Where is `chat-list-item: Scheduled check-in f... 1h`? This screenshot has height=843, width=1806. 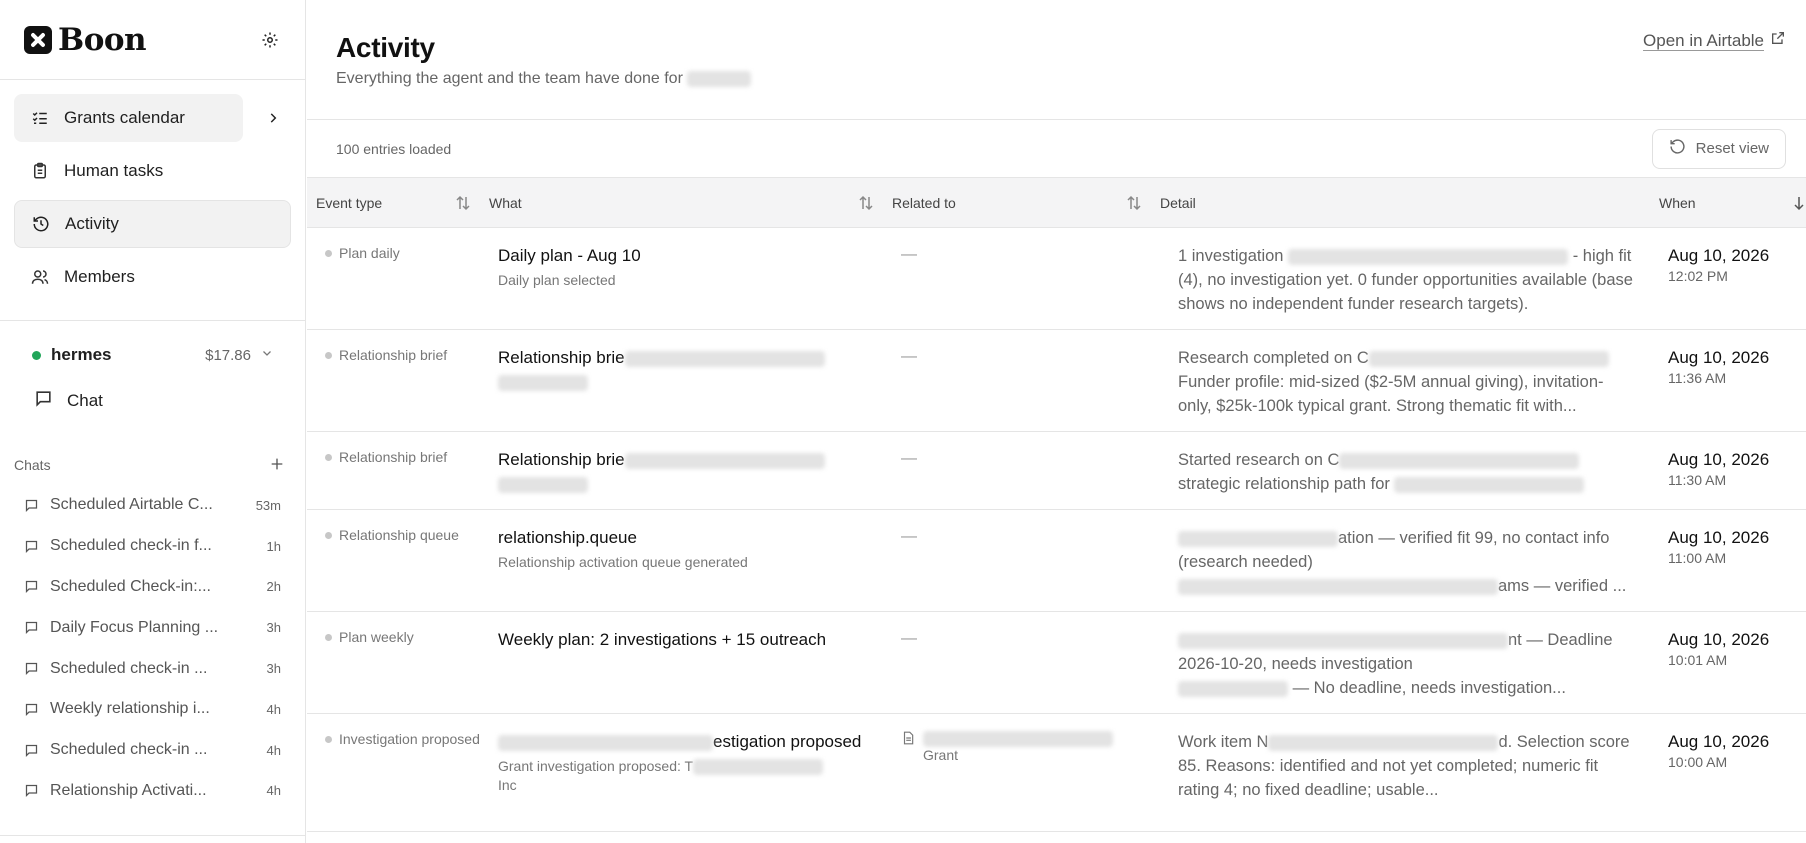 chat-list-item: Scheduled check-in f... 1h is located at coordinates (152, 546).